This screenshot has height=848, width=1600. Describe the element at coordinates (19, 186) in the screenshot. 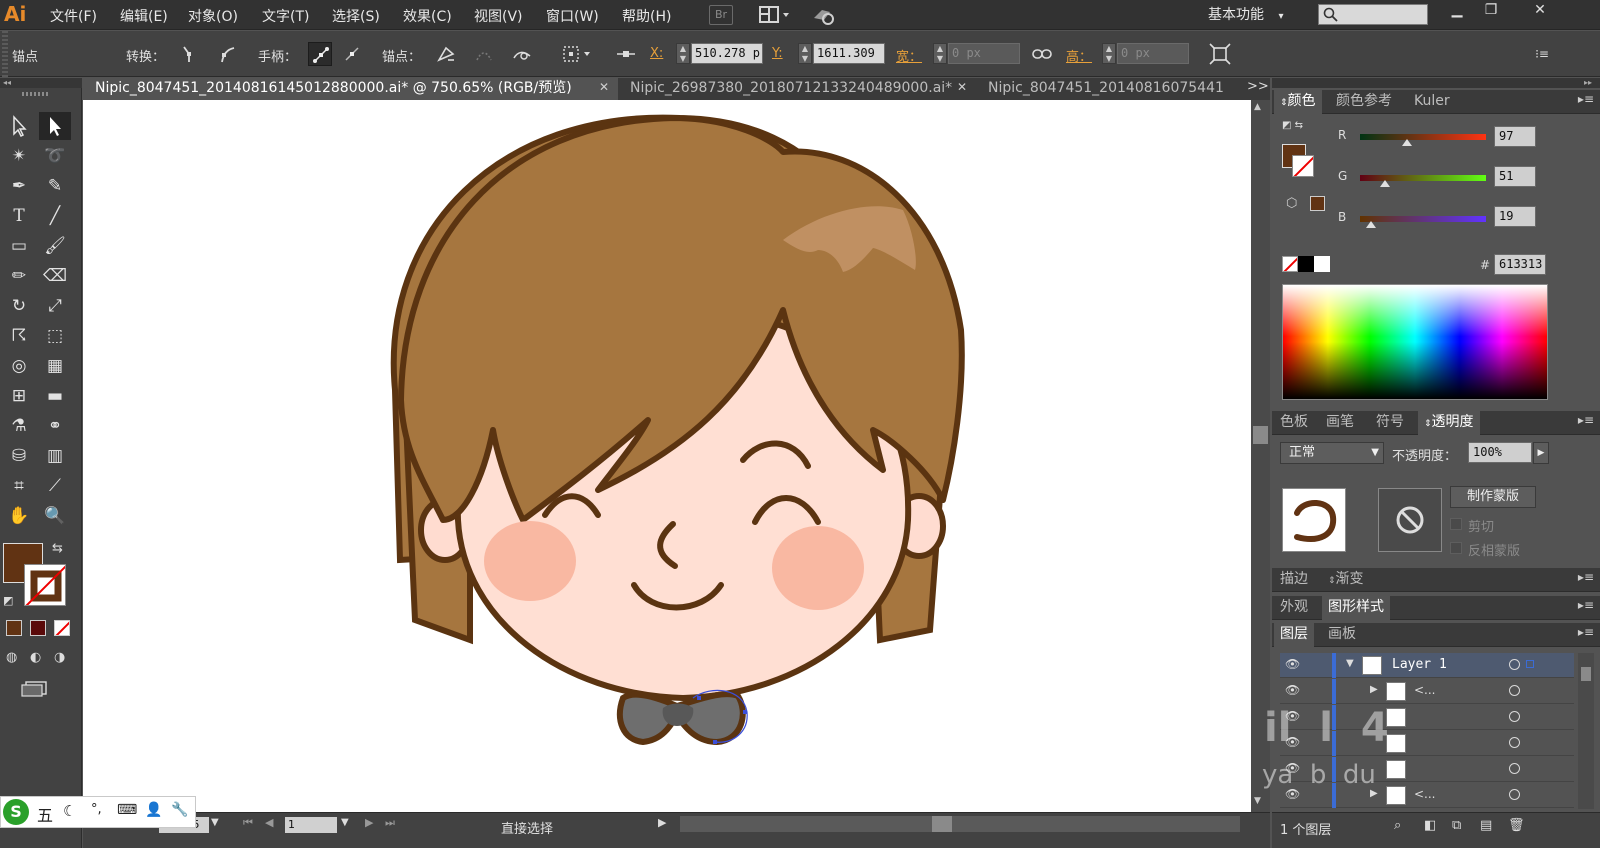

I see `pen-tool: ✒` at that location.